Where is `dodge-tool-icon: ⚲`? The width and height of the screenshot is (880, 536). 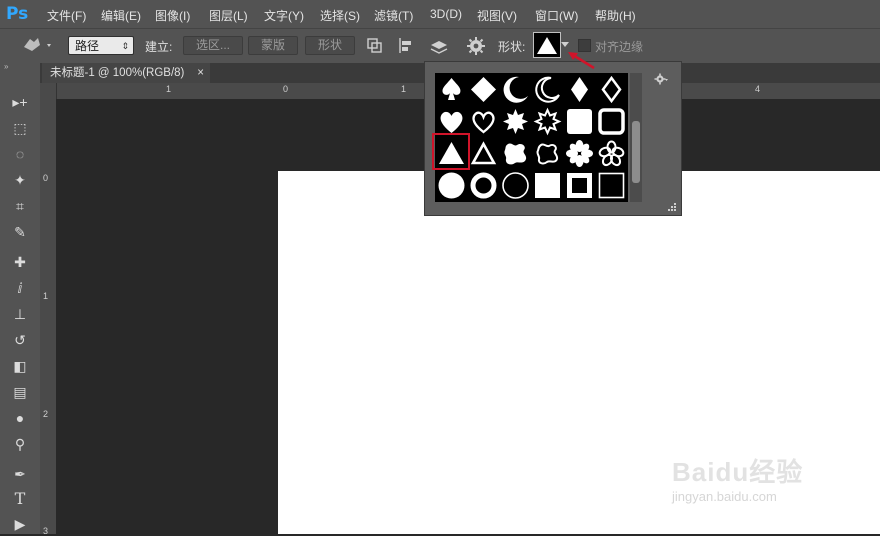
dodge-tool-icon: ⚲ is located at coordinates (20, 444).